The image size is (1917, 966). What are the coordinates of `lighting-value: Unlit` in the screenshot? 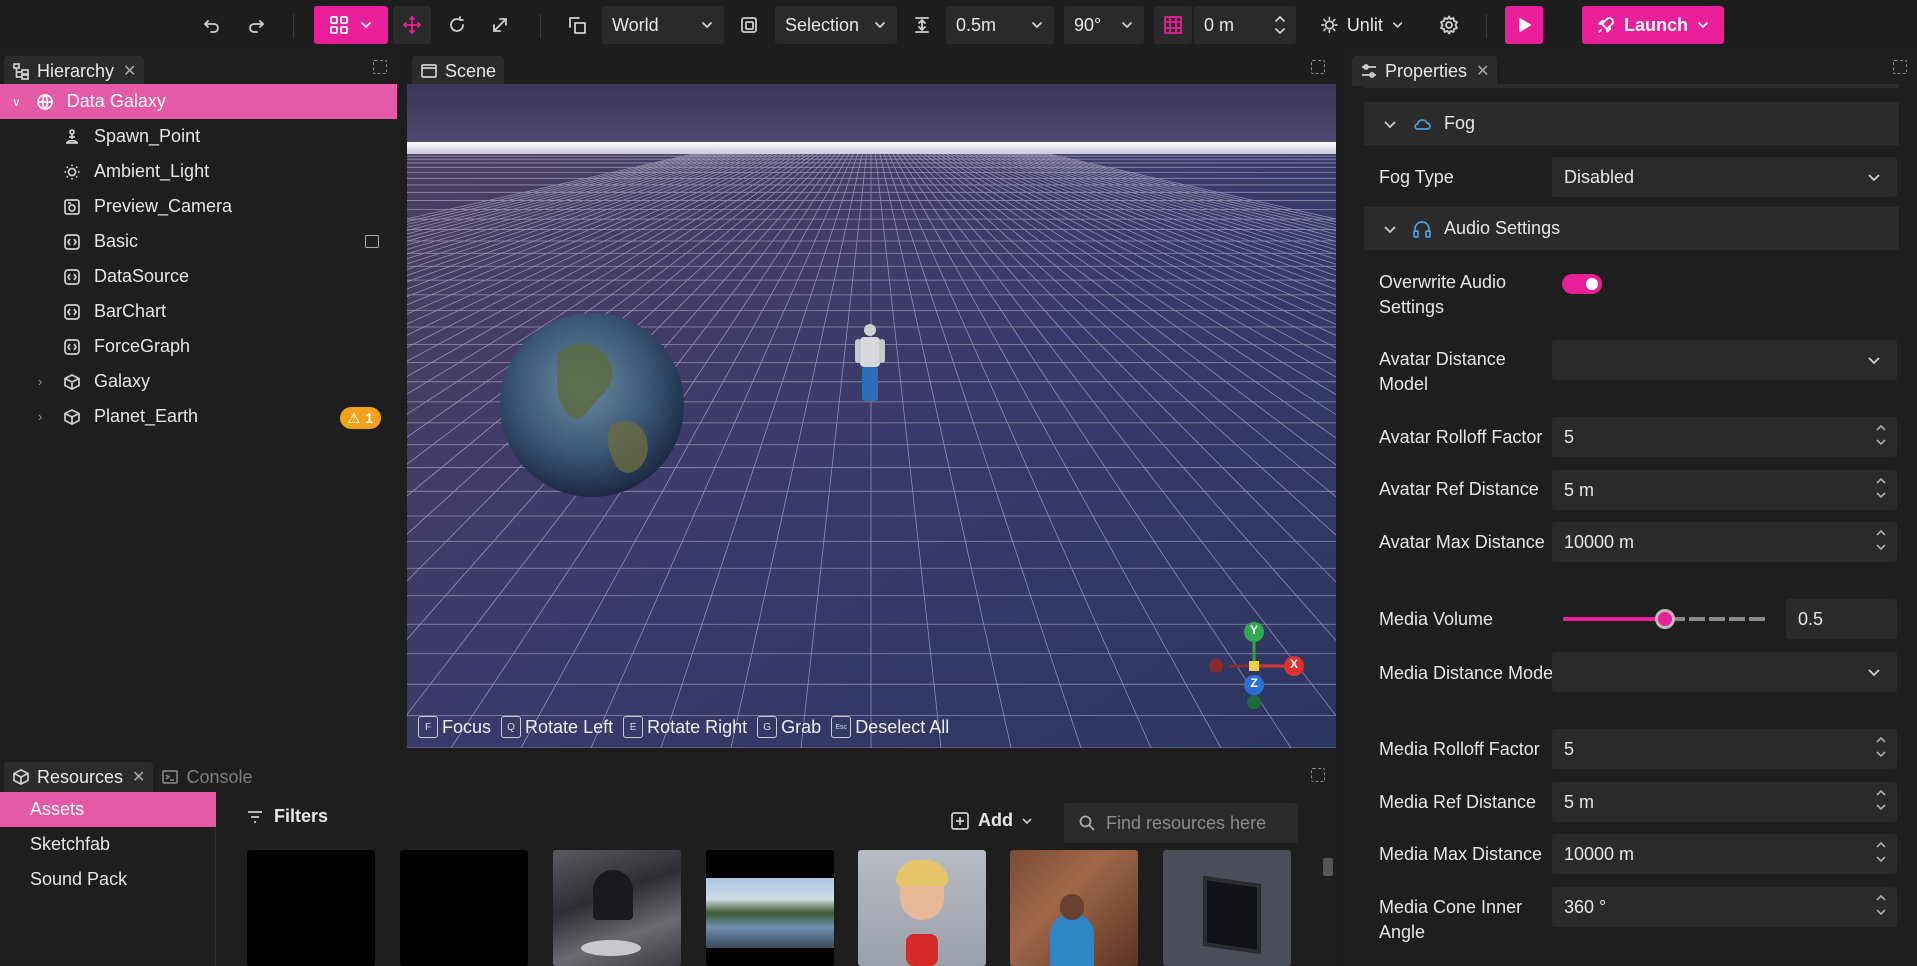 It's located at (1364, 24).